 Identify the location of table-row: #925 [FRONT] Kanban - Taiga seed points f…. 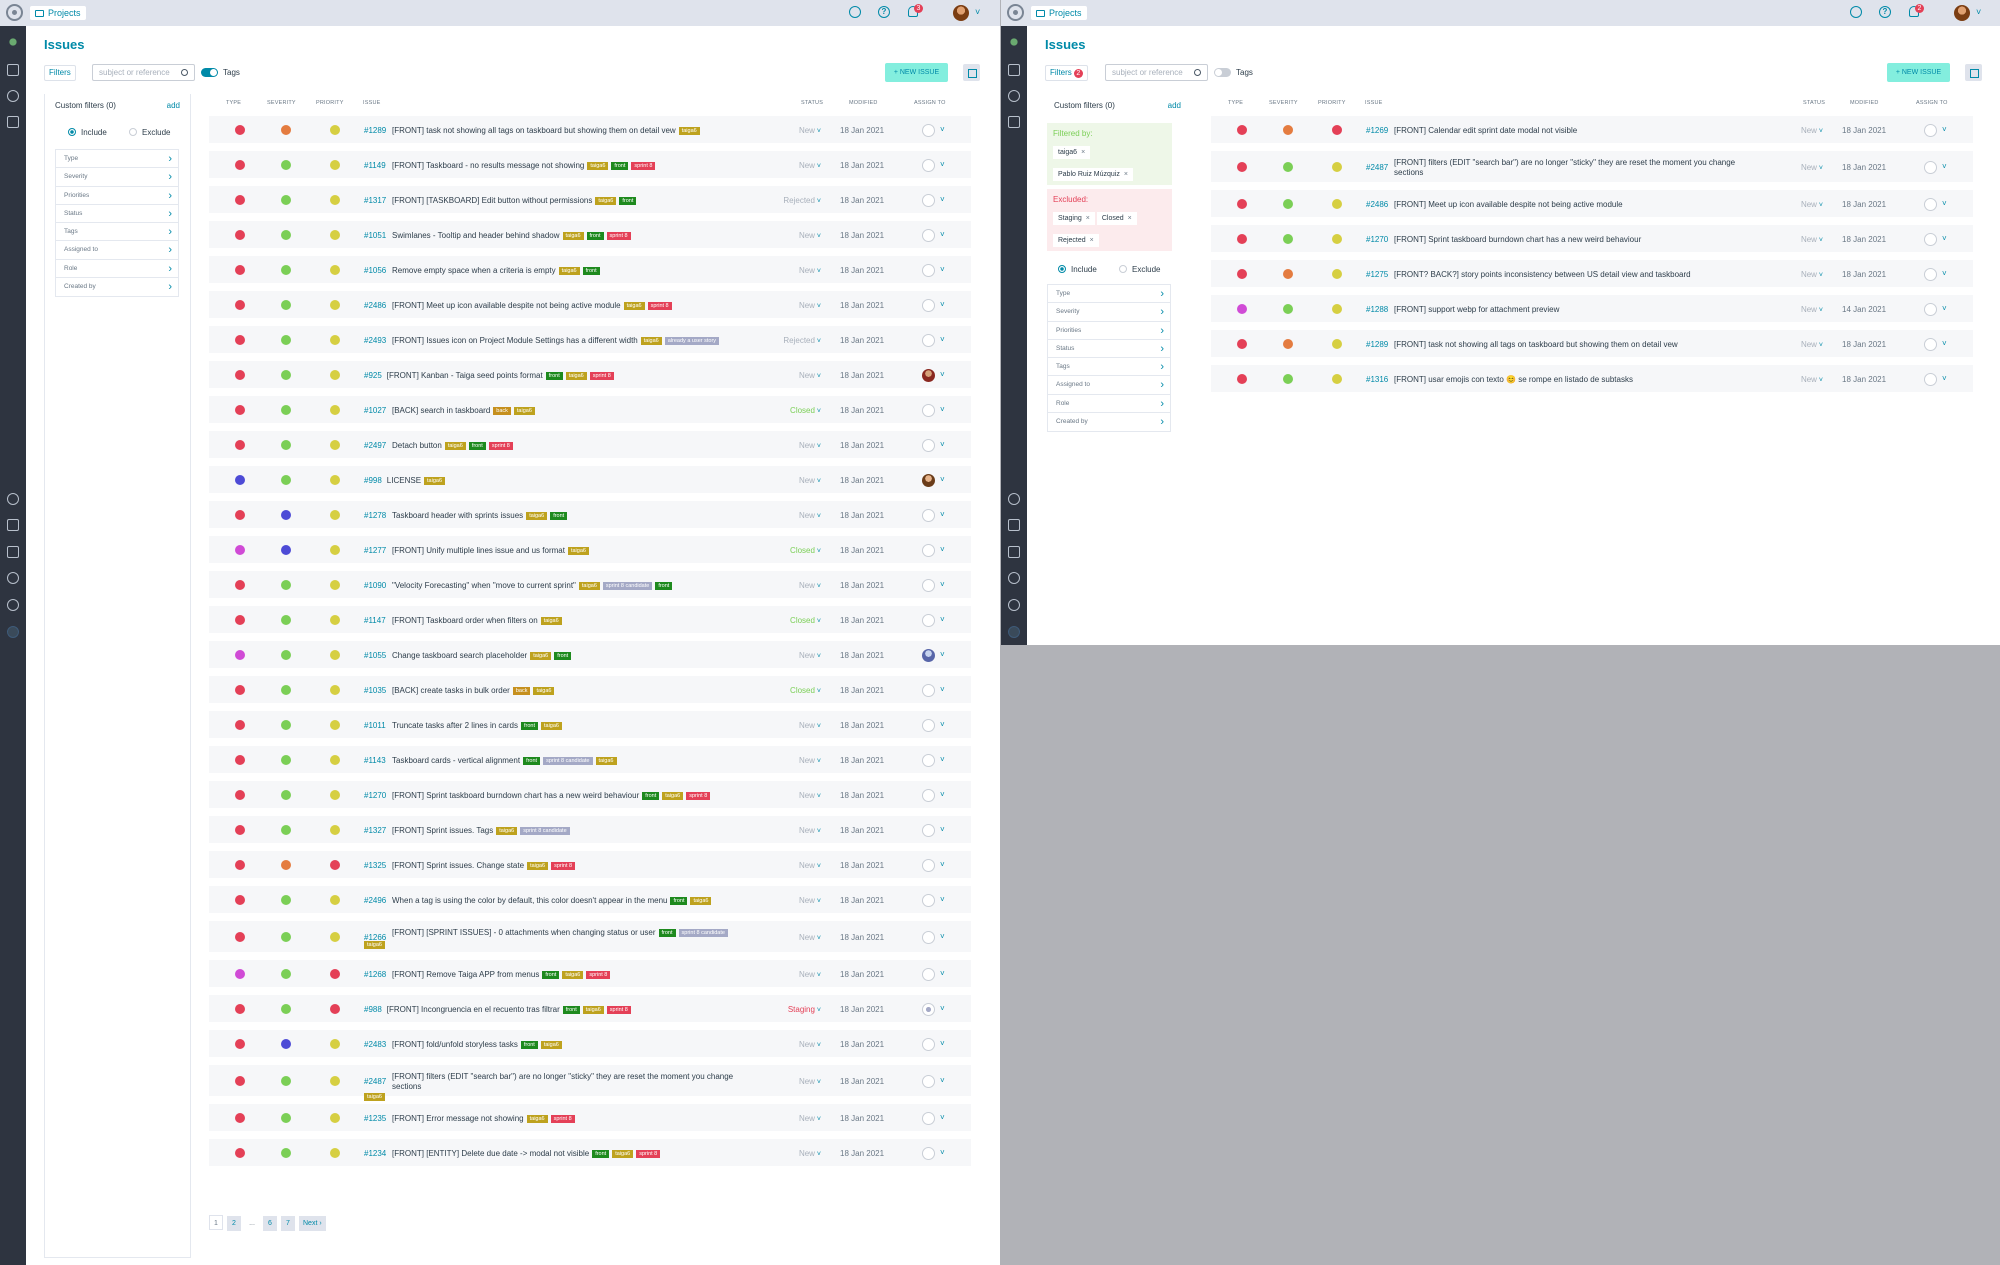
(590, 375).